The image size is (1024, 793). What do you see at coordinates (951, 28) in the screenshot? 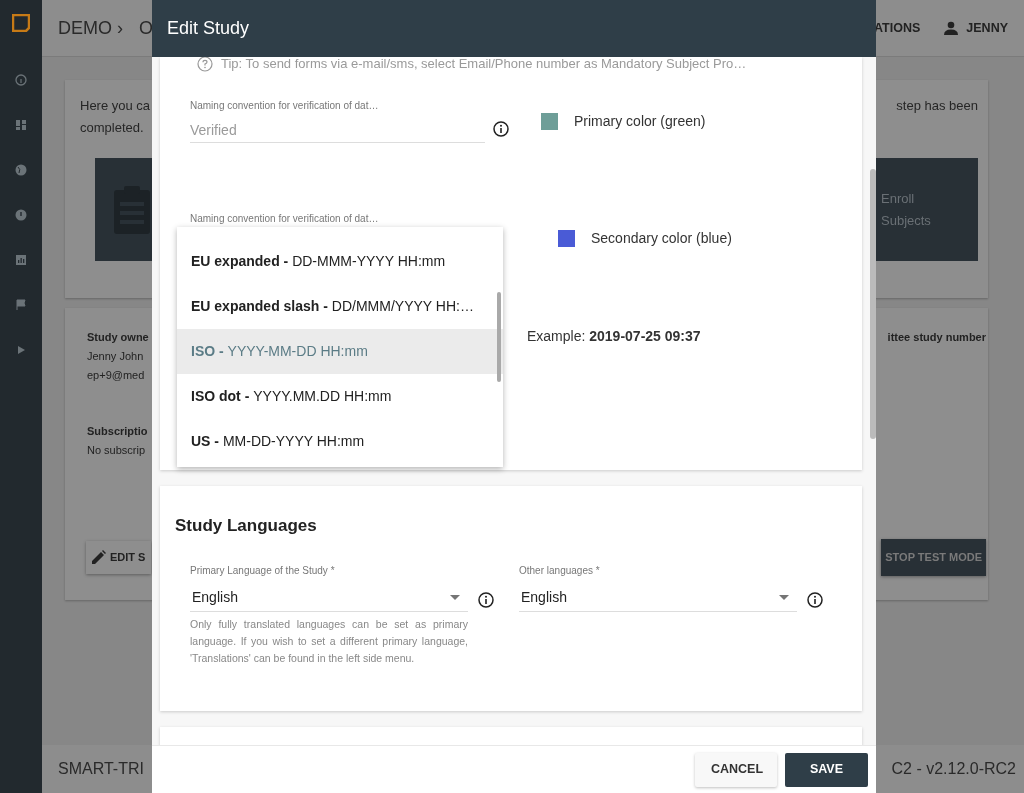
I see `user-icon` at bounding box center [951, 28].